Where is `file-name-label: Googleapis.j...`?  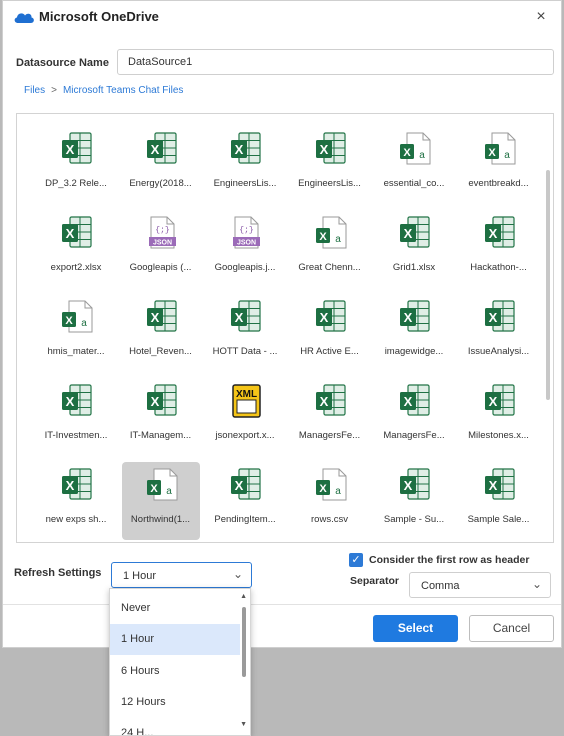 file-name-label: Googleapis.j... is located at coordinates (245, 267).